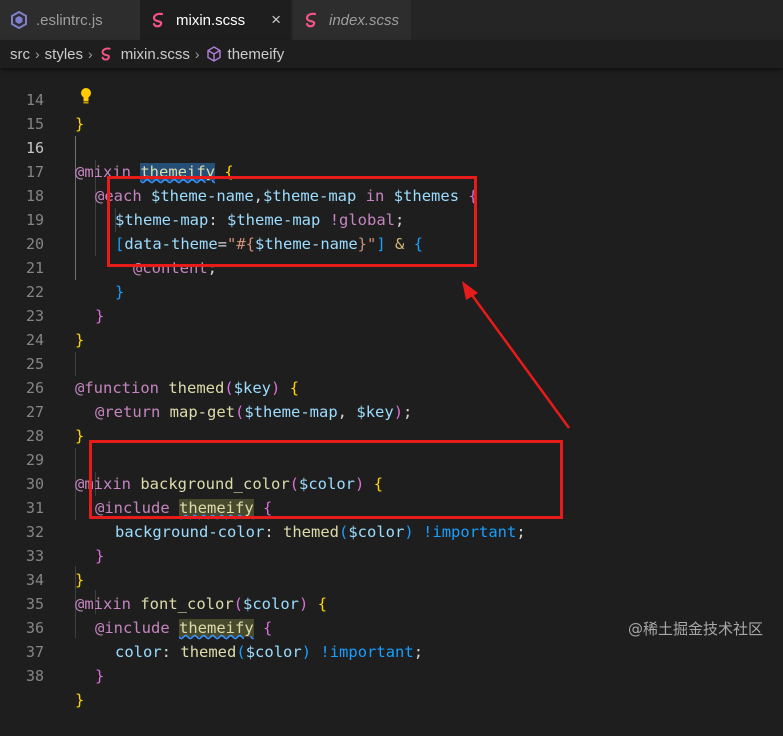 The image size is (783, 736). Describe the element at coordinates (34, 676) in the screenshot. I see `line-number: 38` at that location.